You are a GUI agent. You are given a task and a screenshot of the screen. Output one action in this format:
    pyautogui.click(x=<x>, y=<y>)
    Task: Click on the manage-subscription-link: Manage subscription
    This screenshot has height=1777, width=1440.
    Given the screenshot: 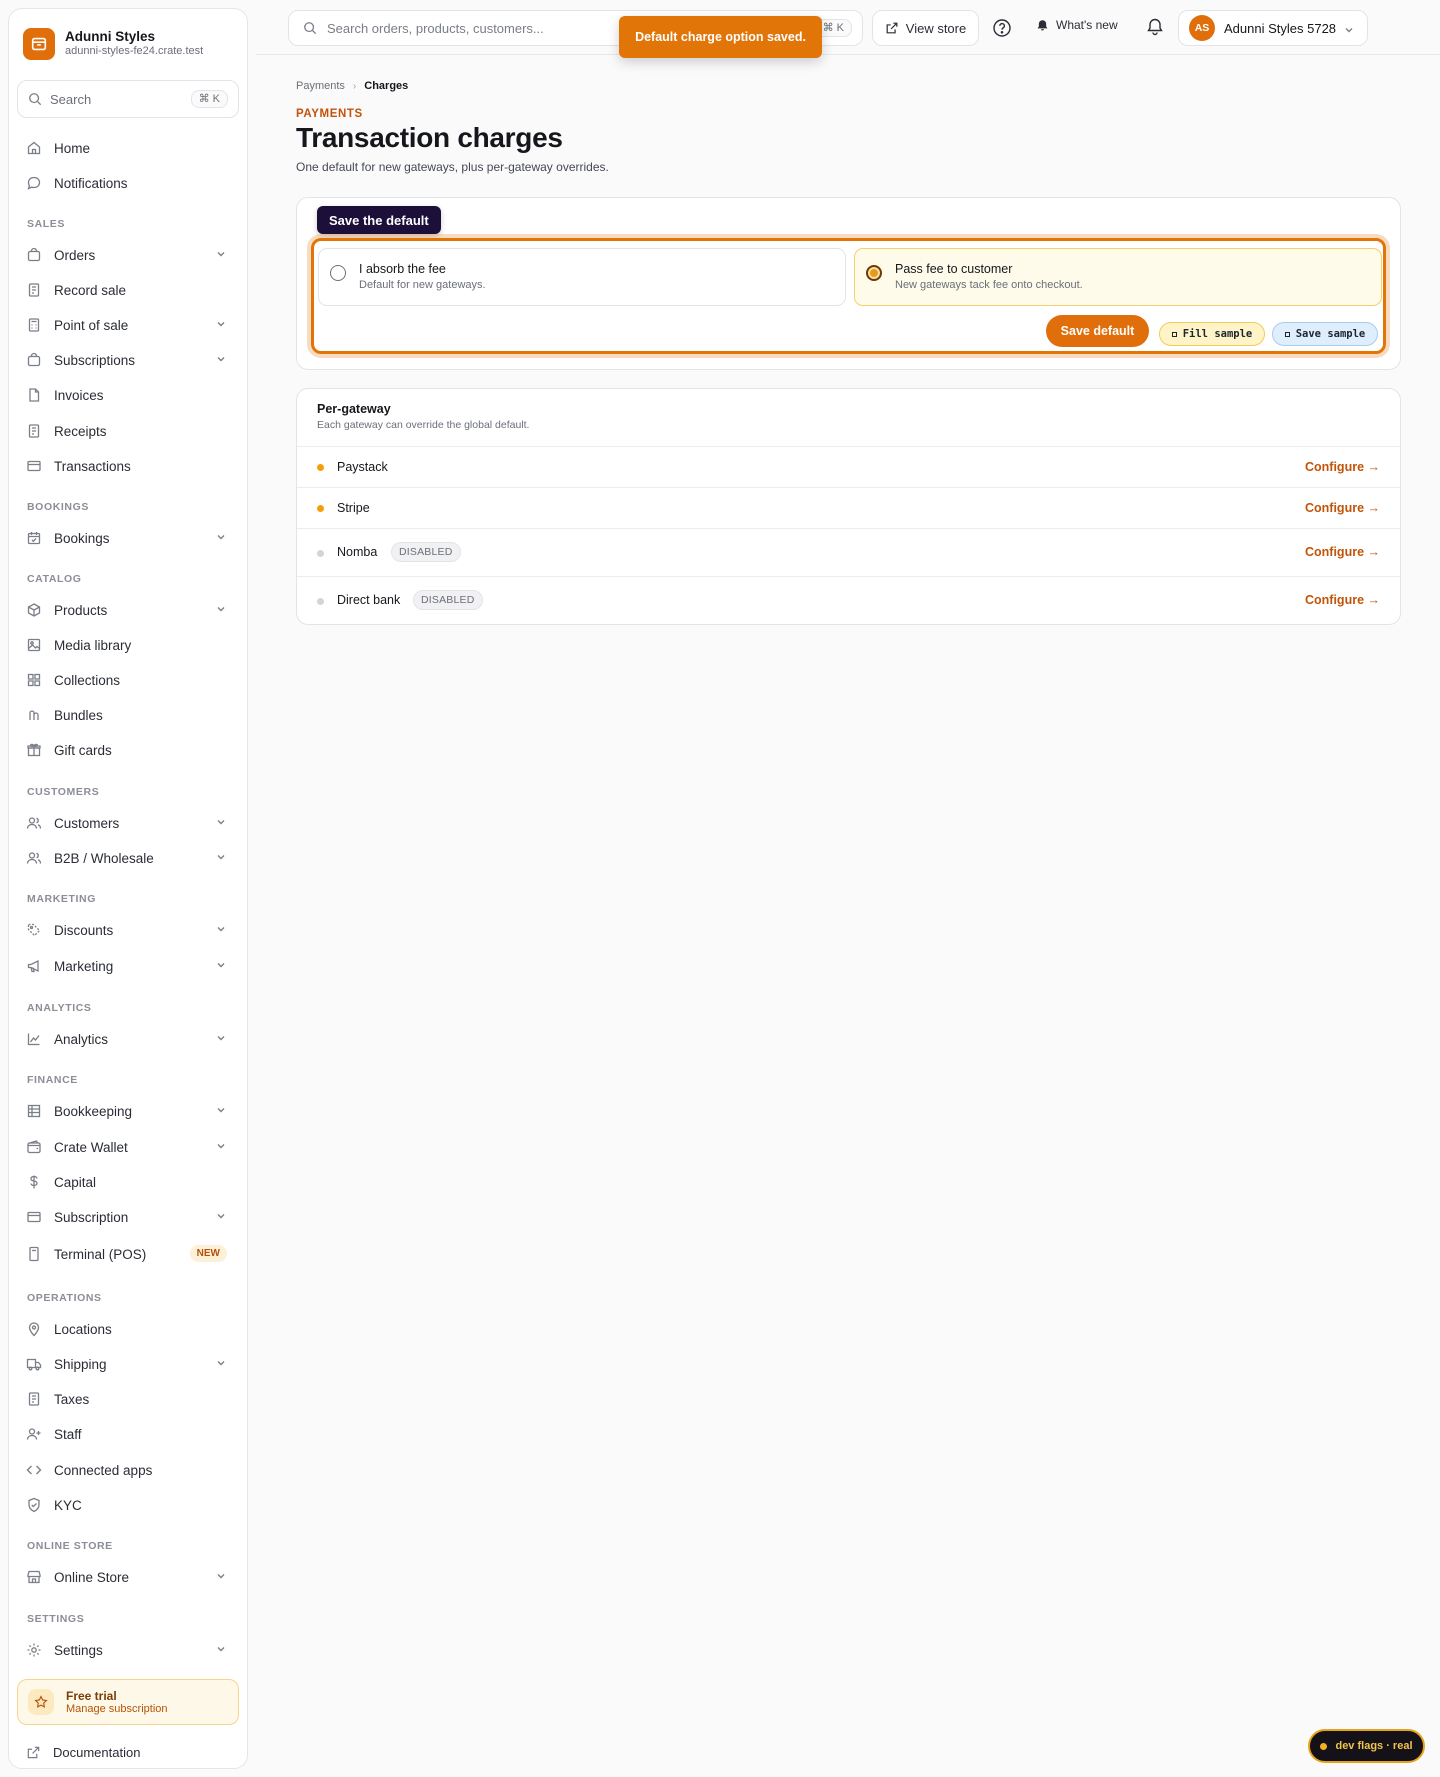 What is the action you would take?
    pyautogui.click(x=117, y=1709)
    